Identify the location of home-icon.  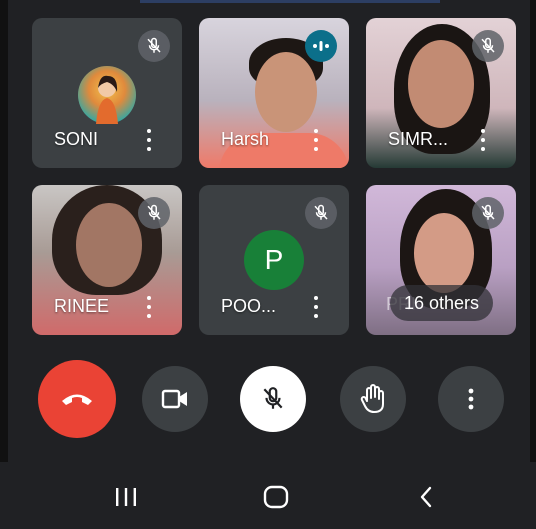
(276, 497).